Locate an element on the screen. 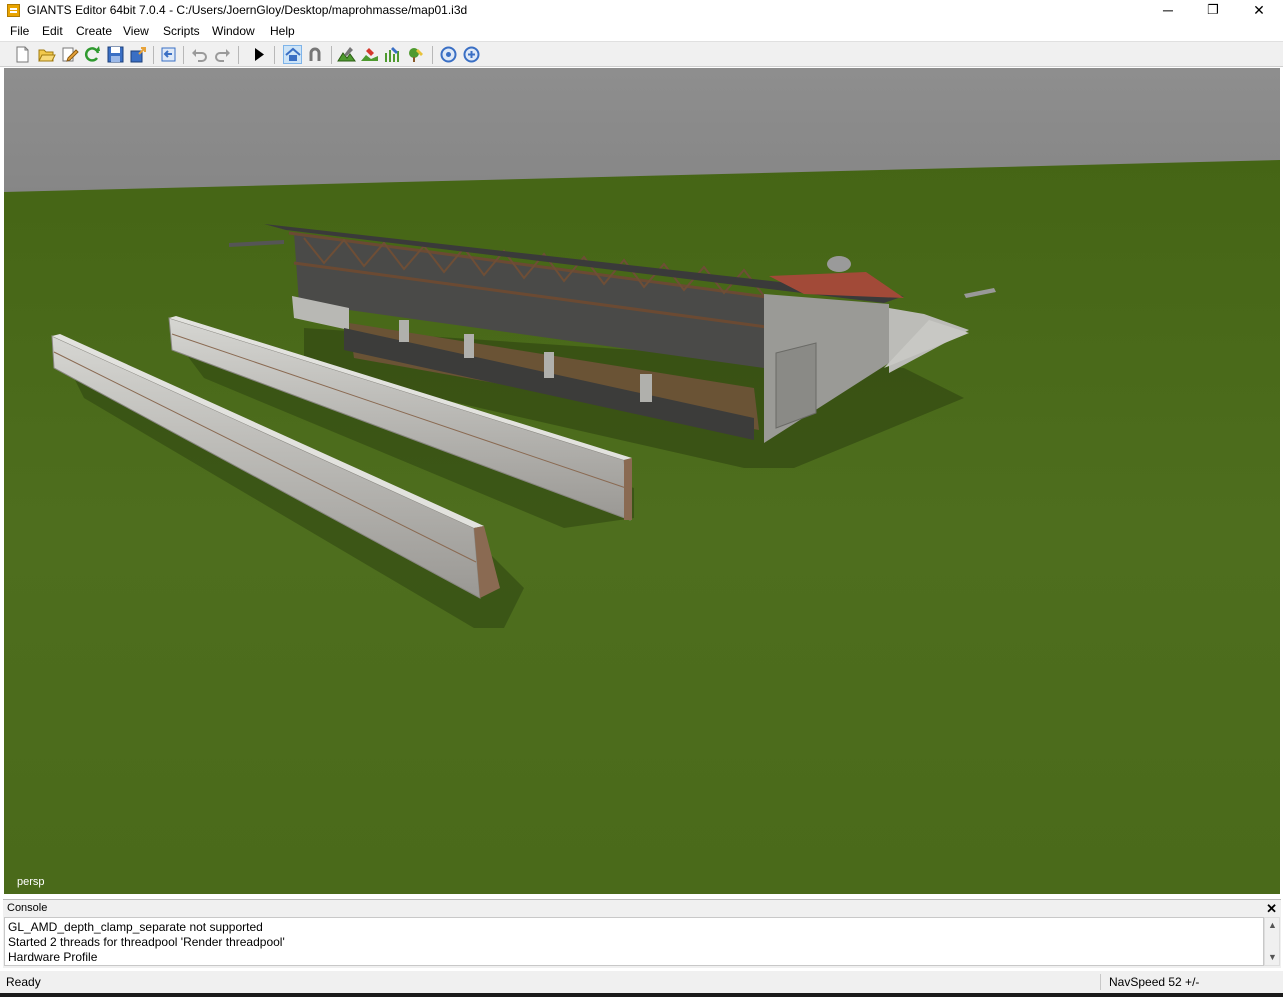 This screenshot has width=1283, height=997. home-icon is located at coordinates (292, 54).